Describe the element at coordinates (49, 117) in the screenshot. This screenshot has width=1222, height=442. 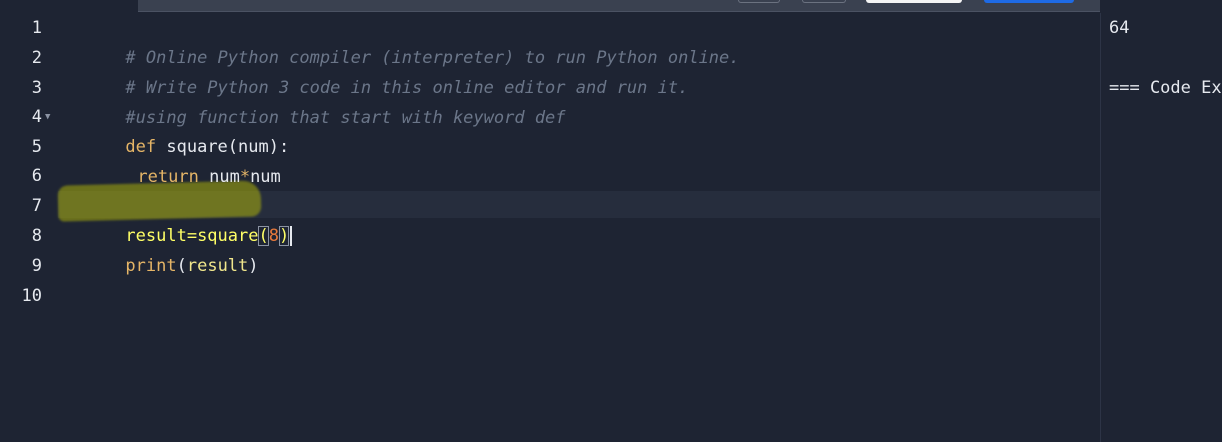
I see `fold-toggle-icon: ▼` at that location.